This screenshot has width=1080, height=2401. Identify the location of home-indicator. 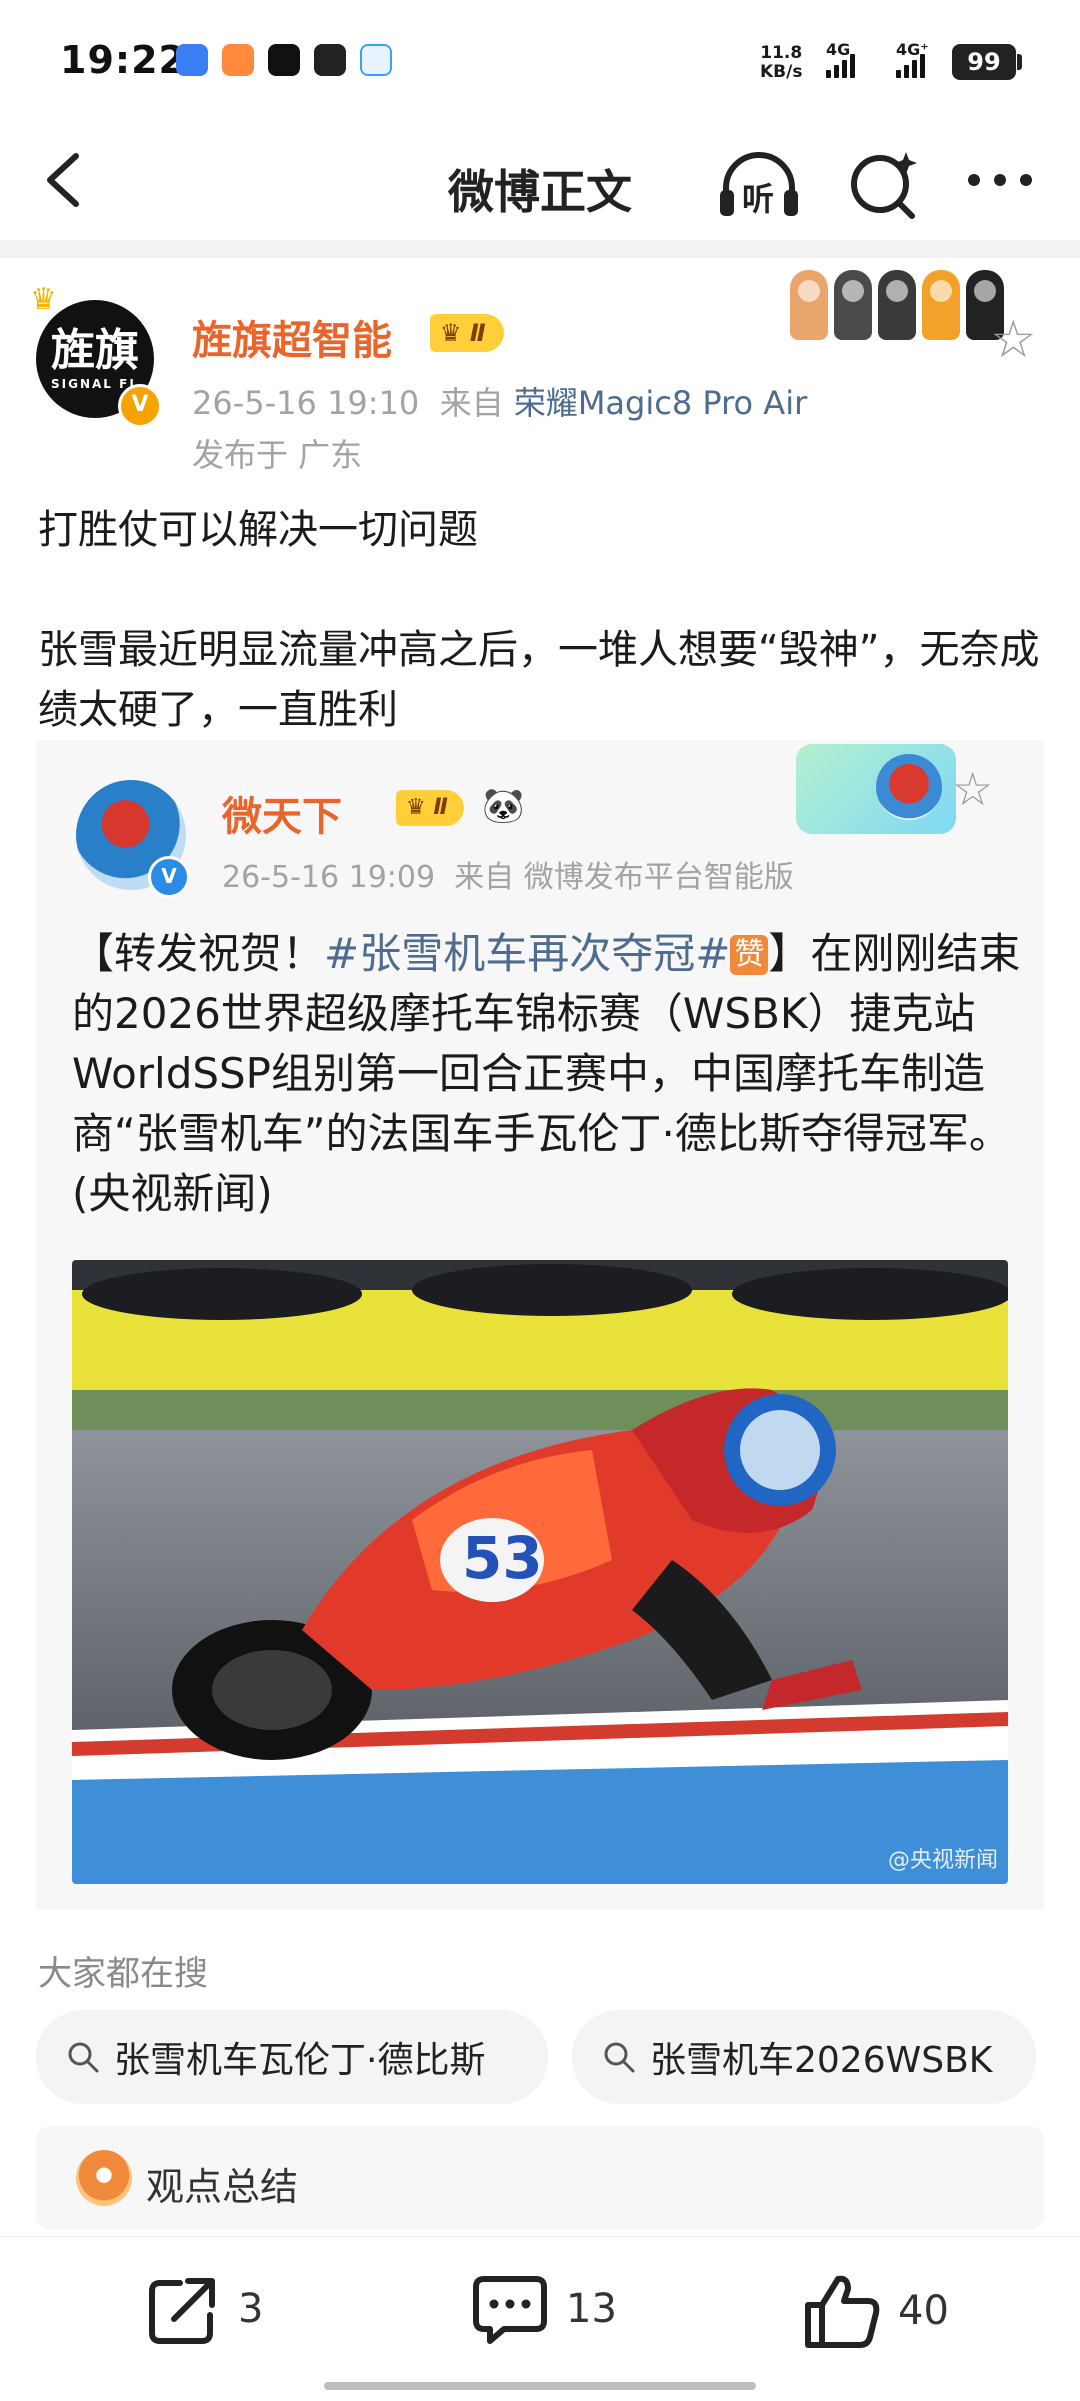
(540, 2386).